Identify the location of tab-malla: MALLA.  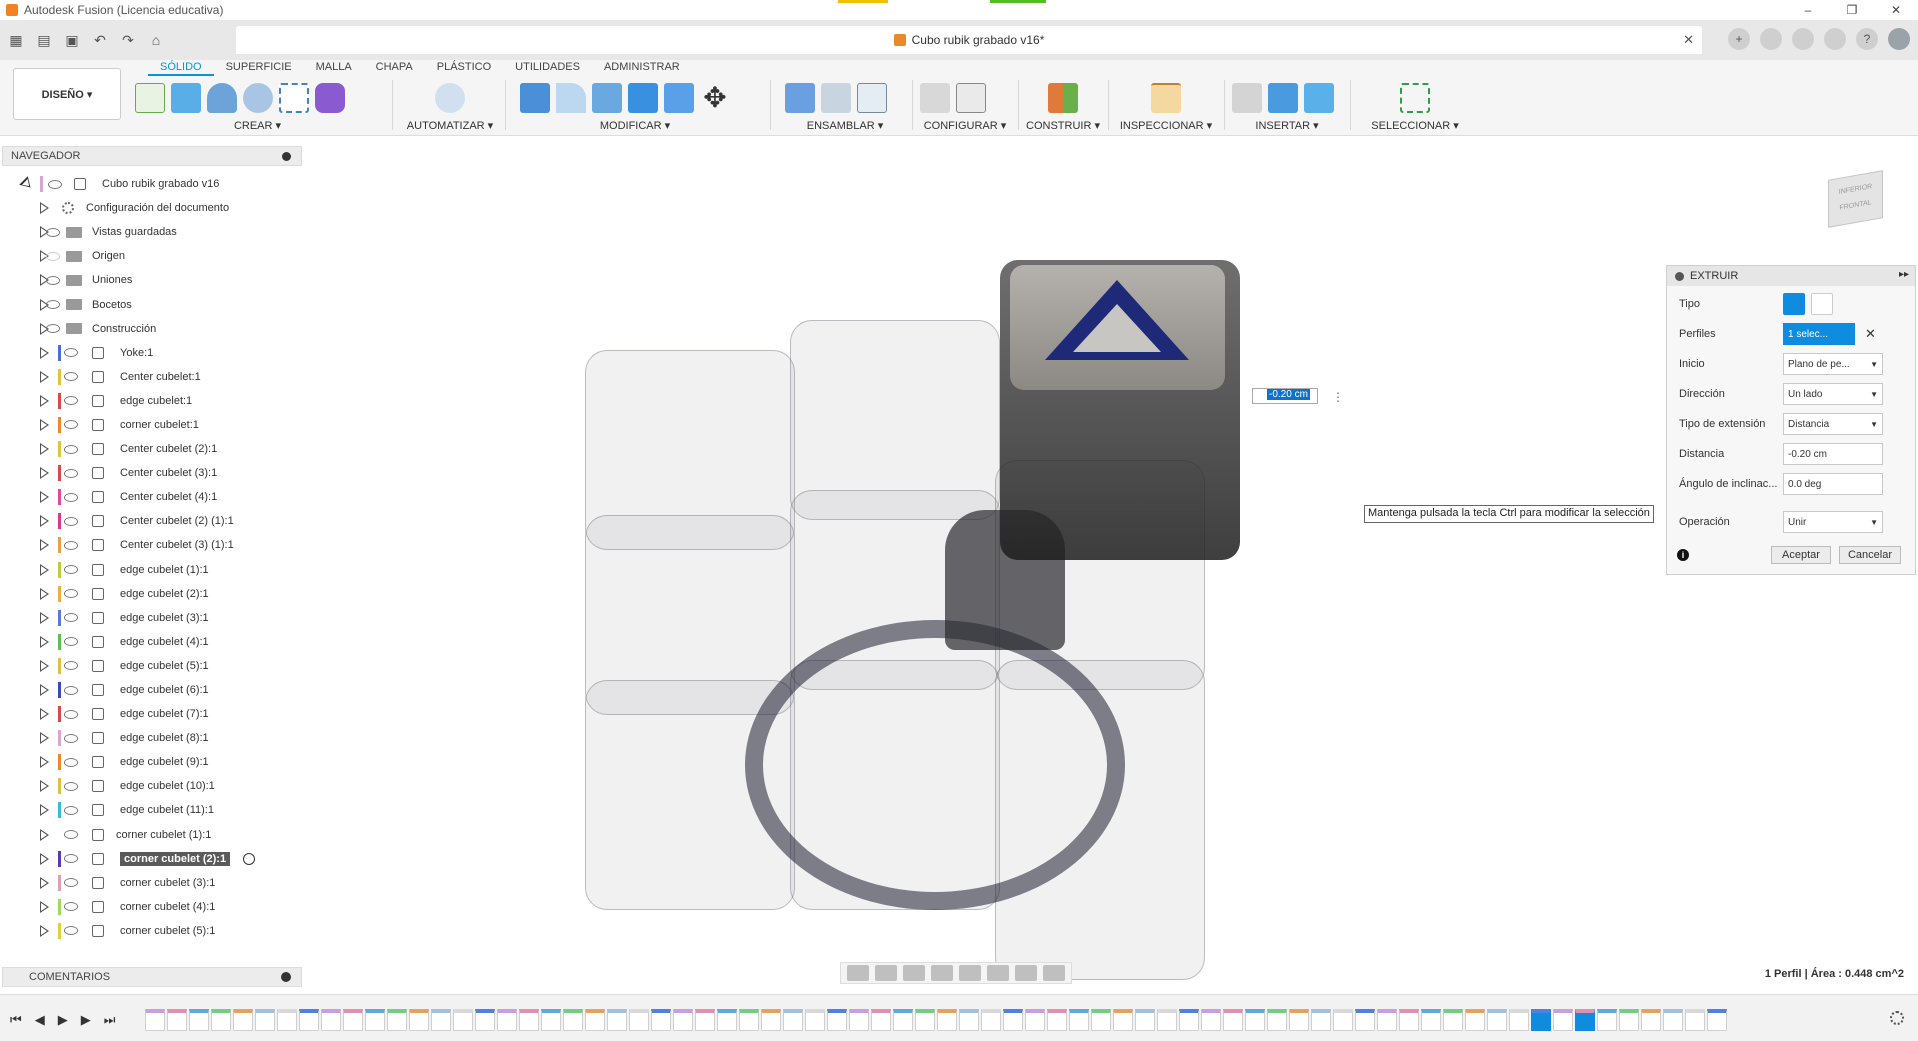
(334, 68).